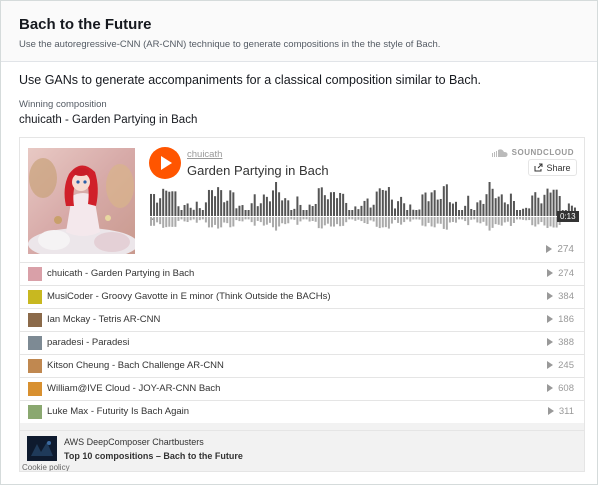  Describe the element at coordinates (302, 411) in the screenshot. I see `track-list-item: Luke Max - Futurity Is Bach Again 311` at that location.